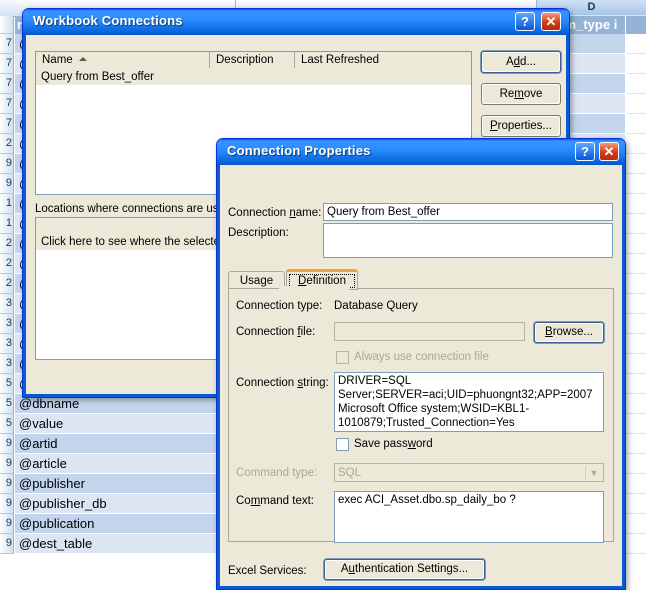  What do you see at coordinates (277, 473) in the screenshot?
I see `command-type-label: Command type:` at bounding box center [277, 473].